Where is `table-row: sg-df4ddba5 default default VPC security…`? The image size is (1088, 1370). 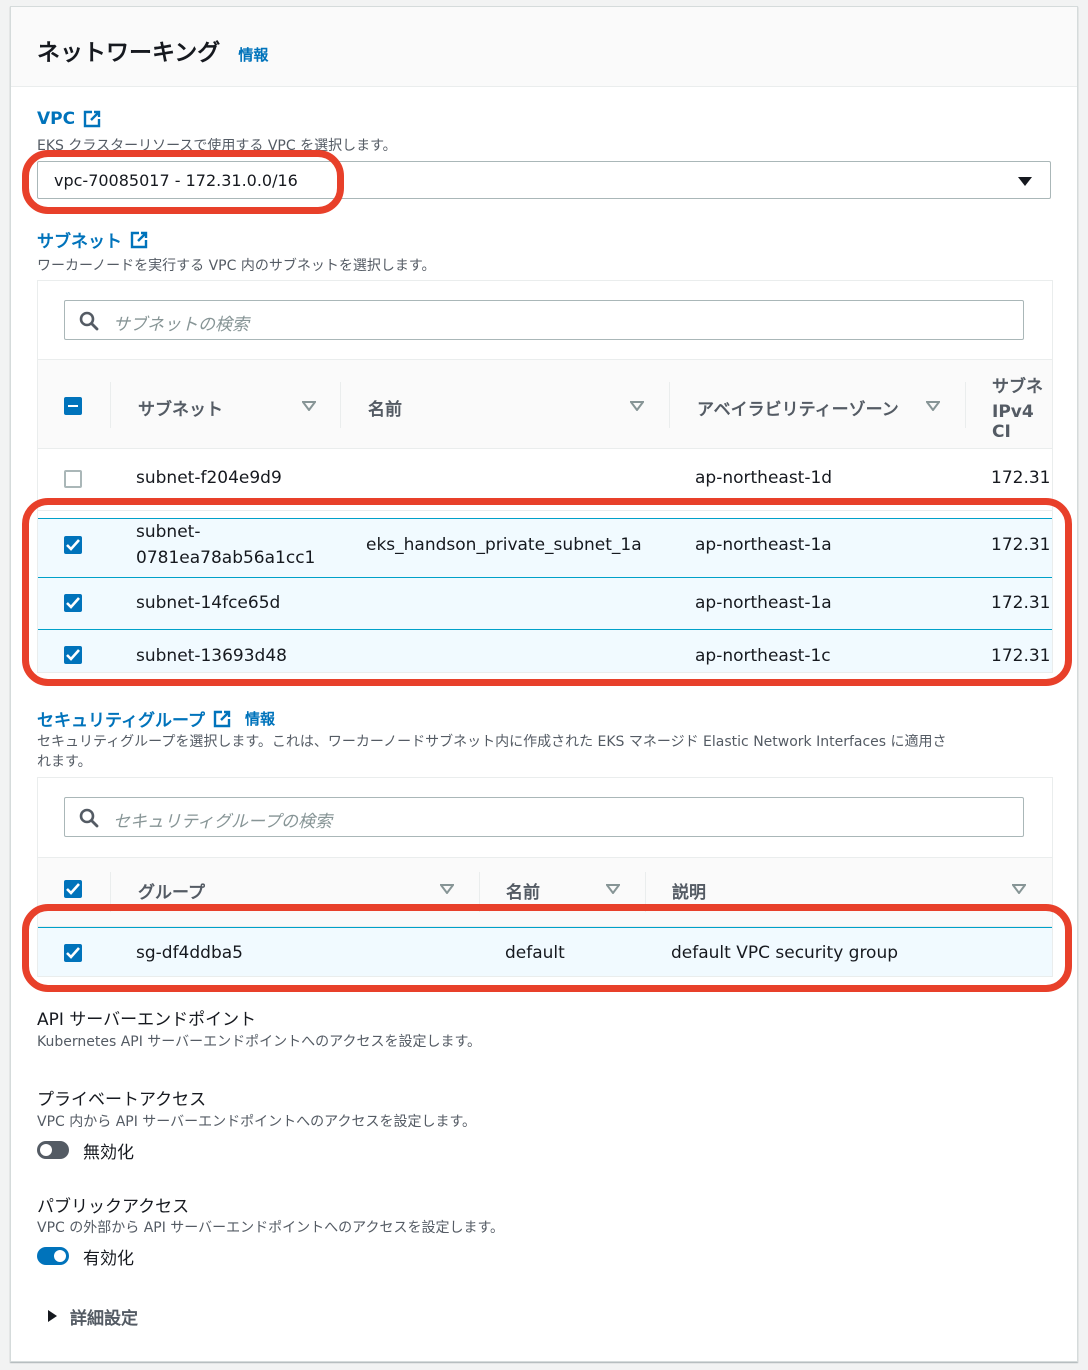
table-row: sg-df4ddba5 default default VPC security… is located at coordinates (545, 951).